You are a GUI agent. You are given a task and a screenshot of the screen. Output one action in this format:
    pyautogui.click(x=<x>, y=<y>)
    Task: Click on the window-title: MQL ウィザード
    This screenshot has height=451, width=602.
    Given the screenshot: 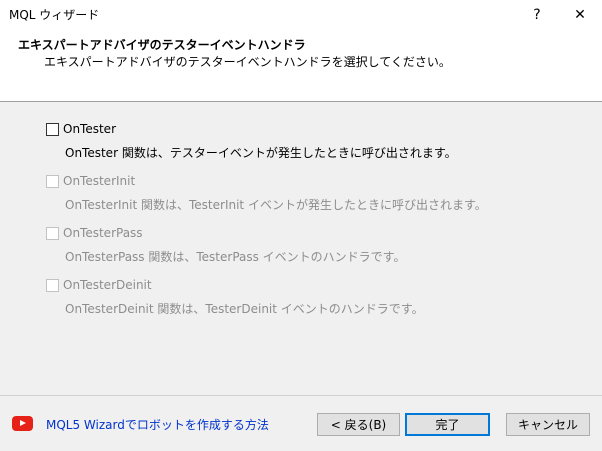 What is the action you would take?
    pyautogui.click(x=54, y=15)
    